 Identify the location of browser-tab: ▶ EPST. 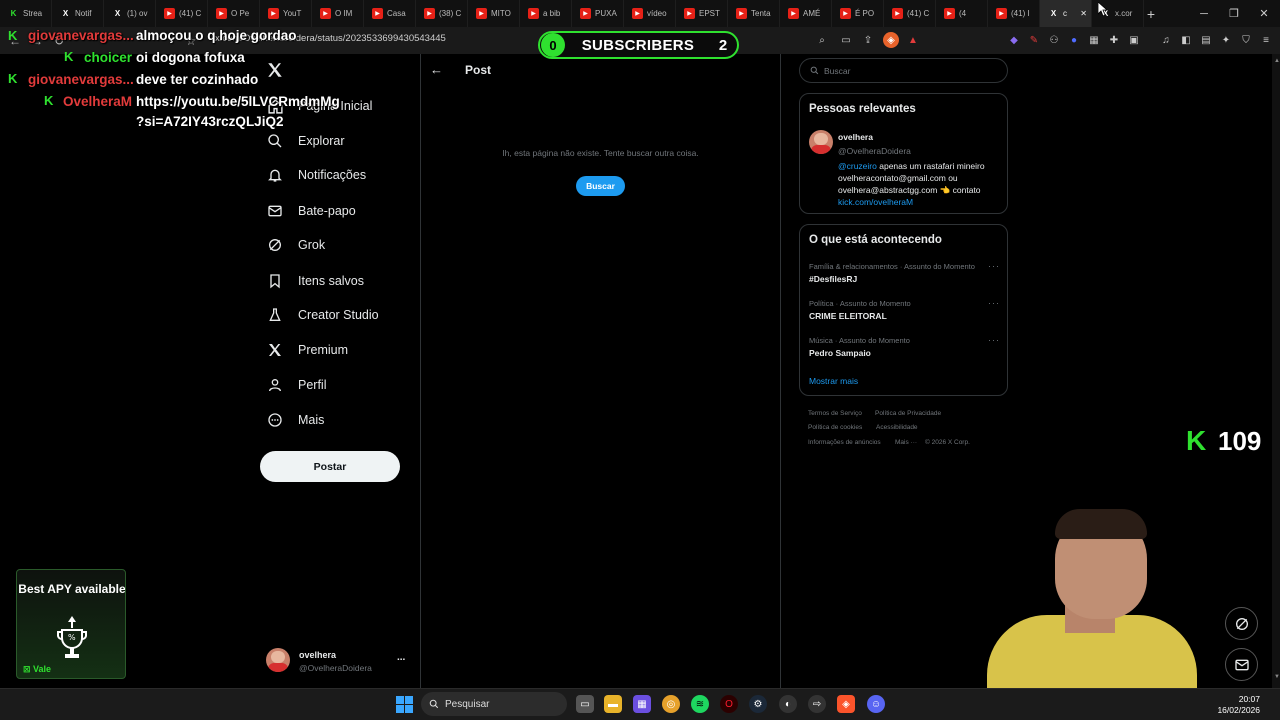
(702, 13).